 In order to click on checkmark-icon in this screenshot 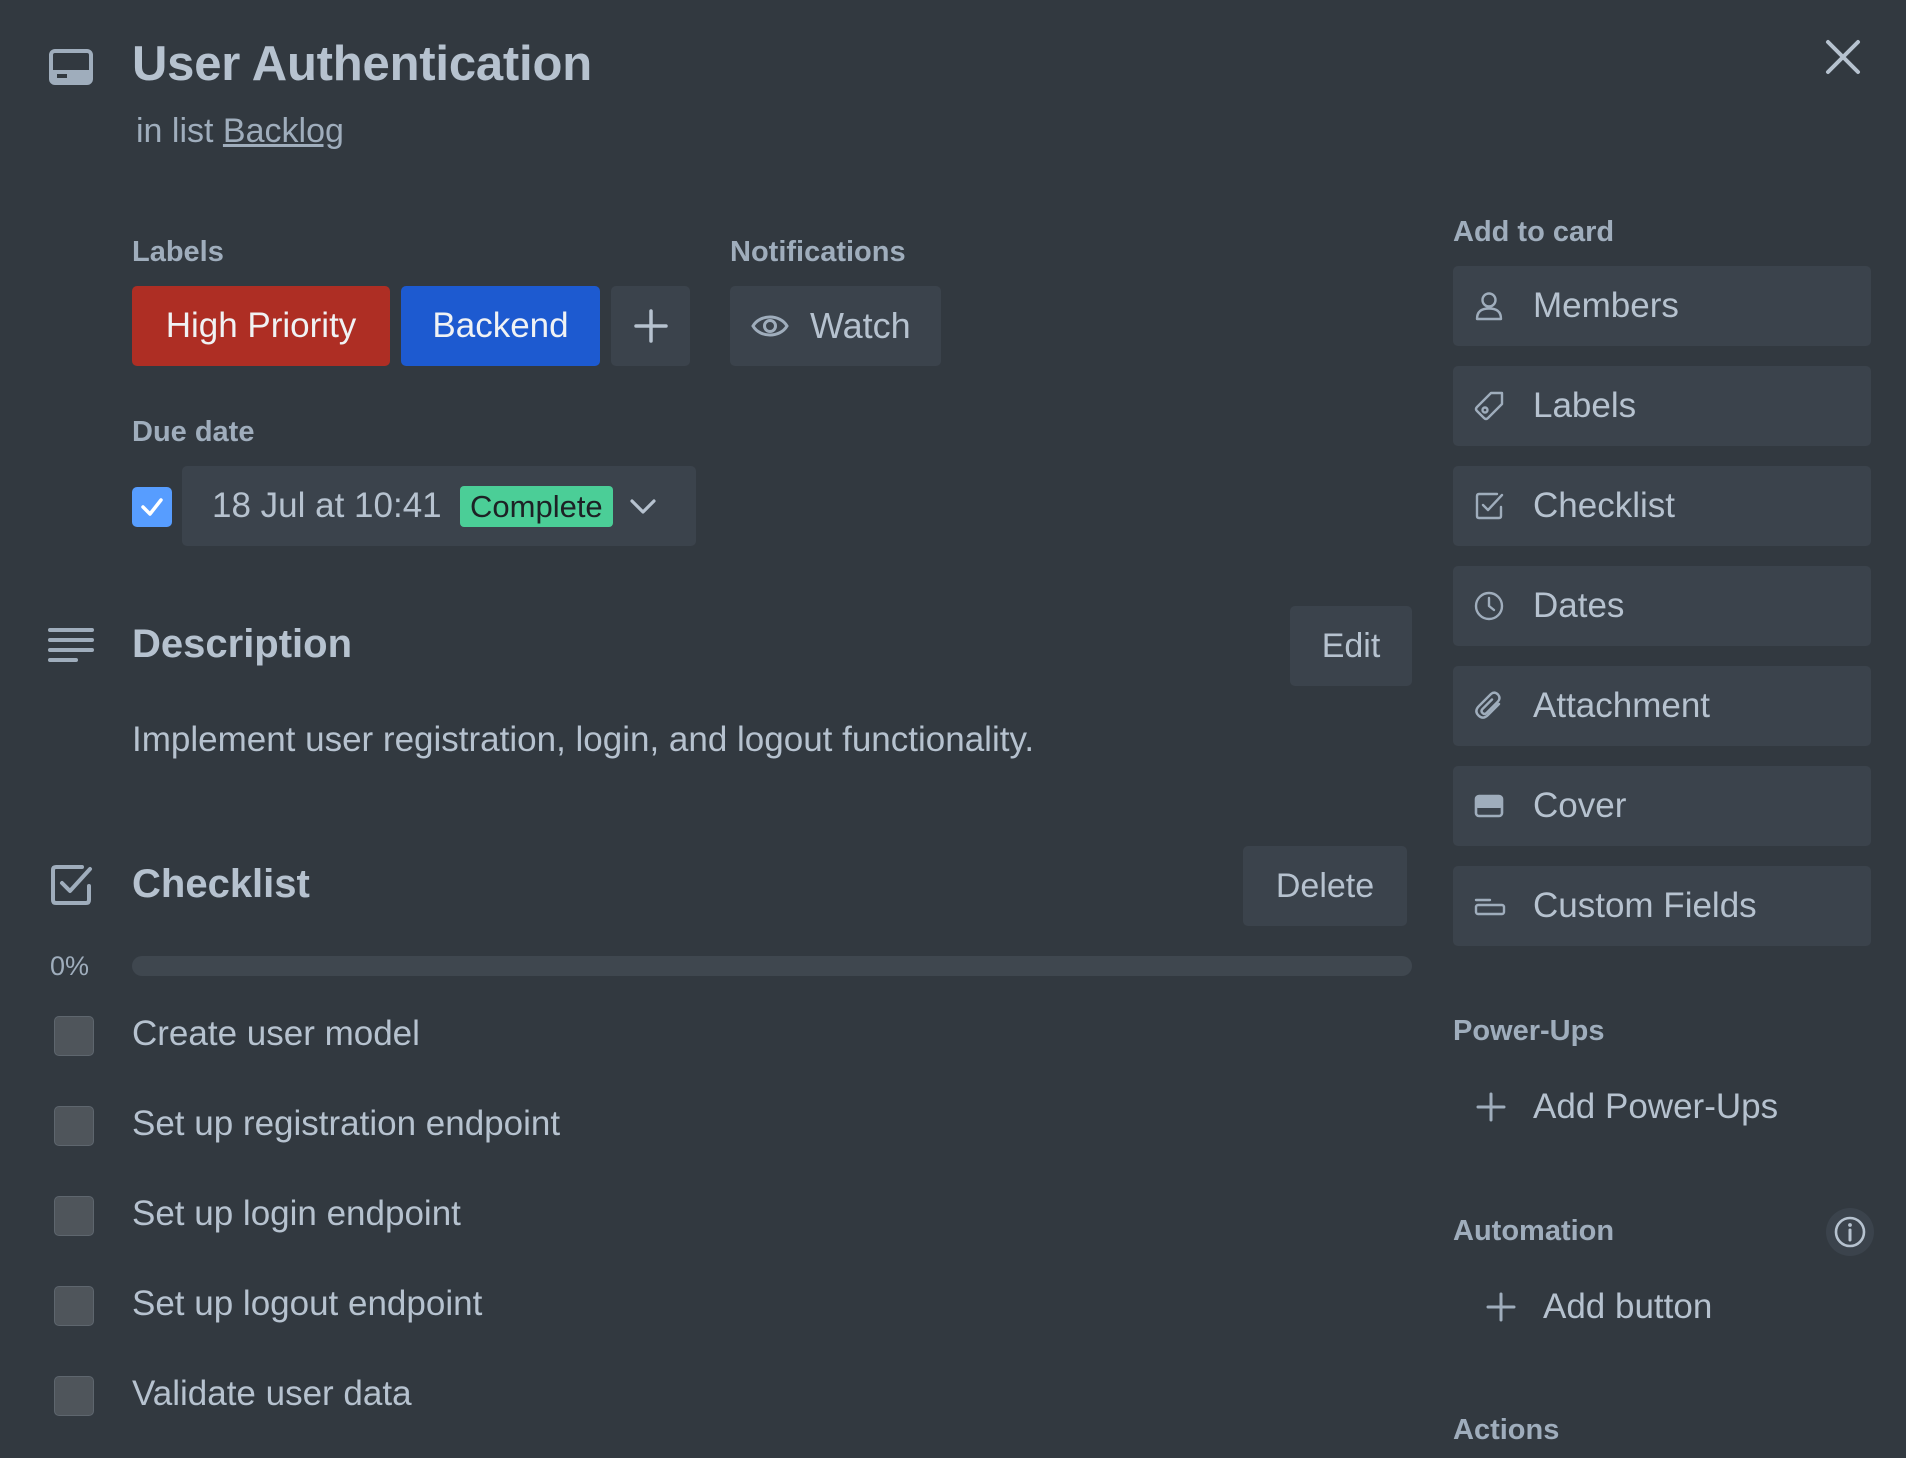, I will do `click(152, 507)`.